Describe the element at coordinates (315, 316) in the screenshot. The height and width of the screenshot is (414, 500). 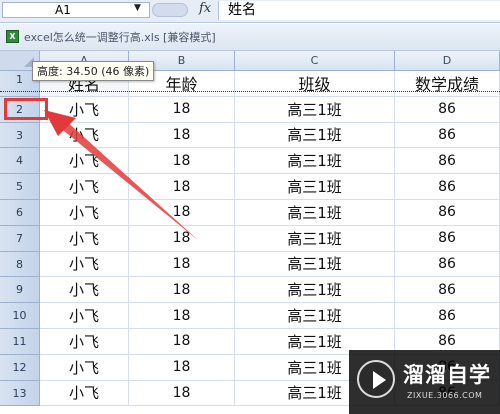
I see `cell-c10: 高三1班` at that location.